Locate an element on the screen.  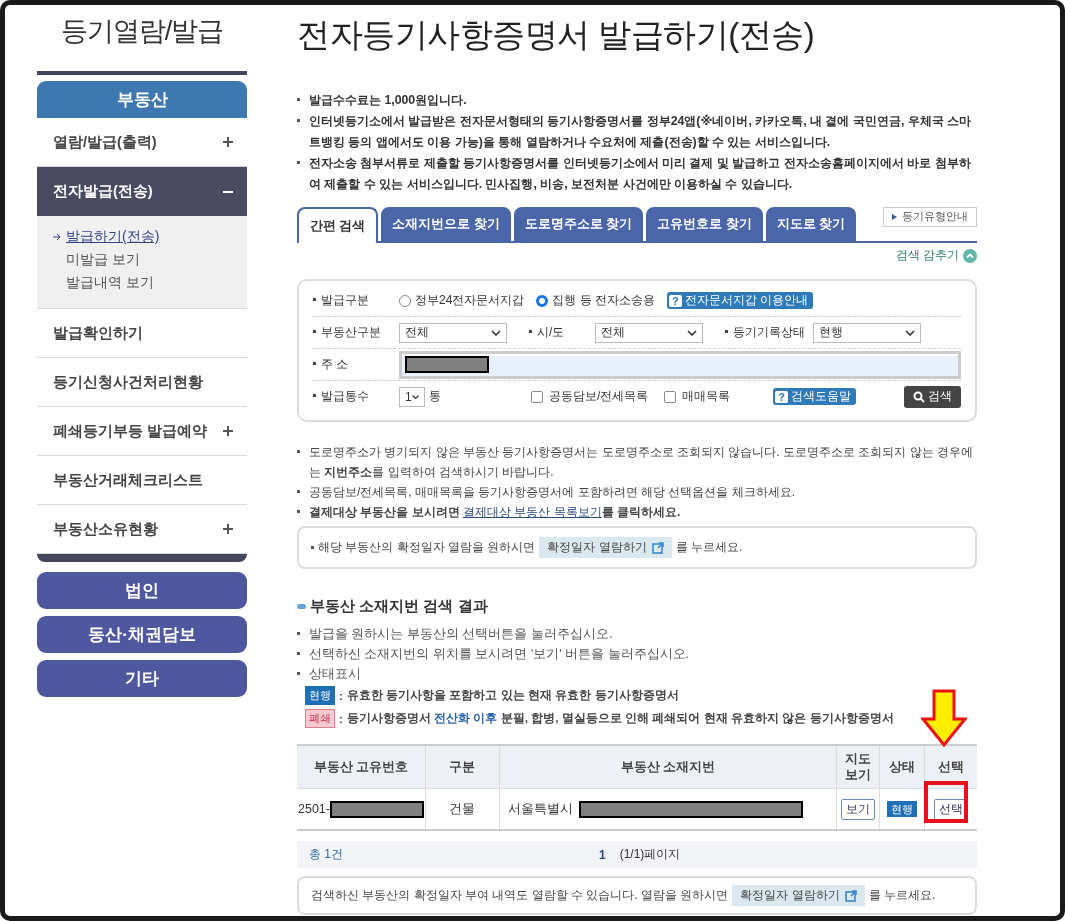
radio-label: 정부24전자문서지갑 is located at coordinates (470, 300).